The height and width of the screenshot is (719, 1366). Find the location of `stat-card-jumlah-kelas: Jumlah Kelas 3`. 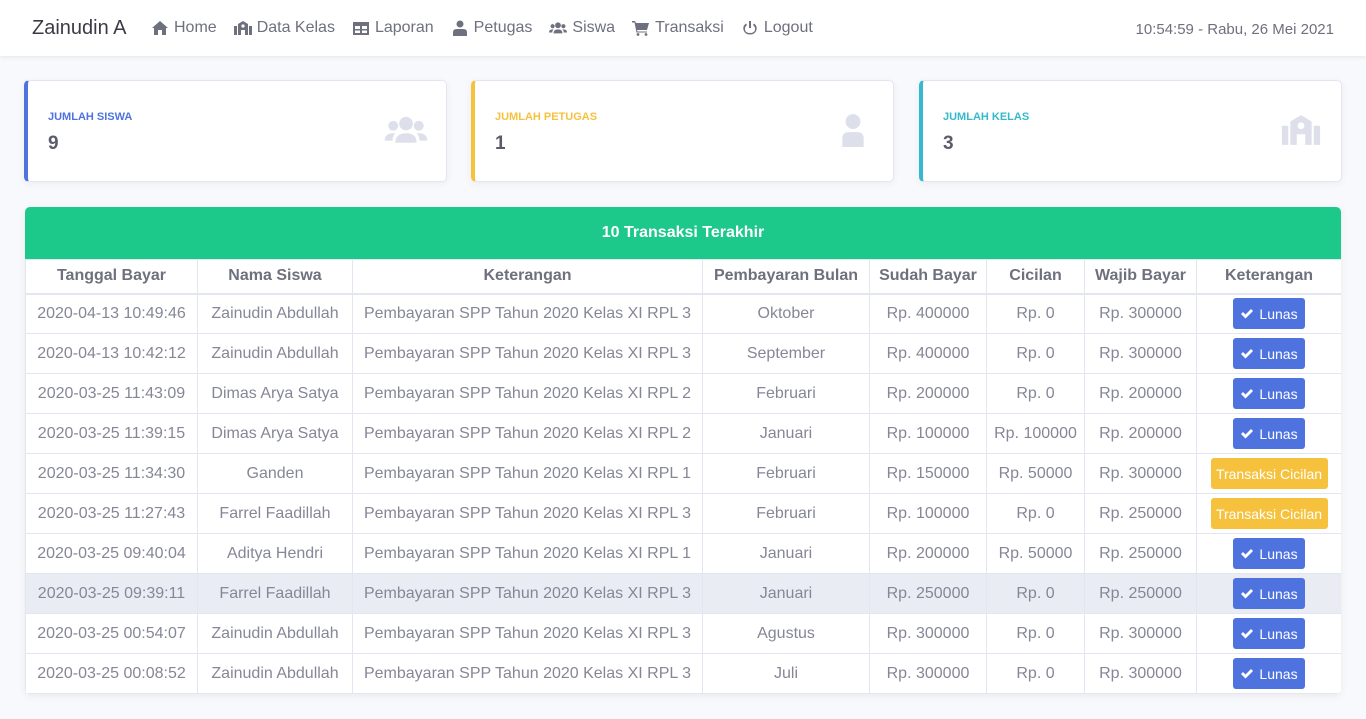

stat-card-jumlah-kelas: Jumlah Kelas 3 is located at coordinates (1130, 131).